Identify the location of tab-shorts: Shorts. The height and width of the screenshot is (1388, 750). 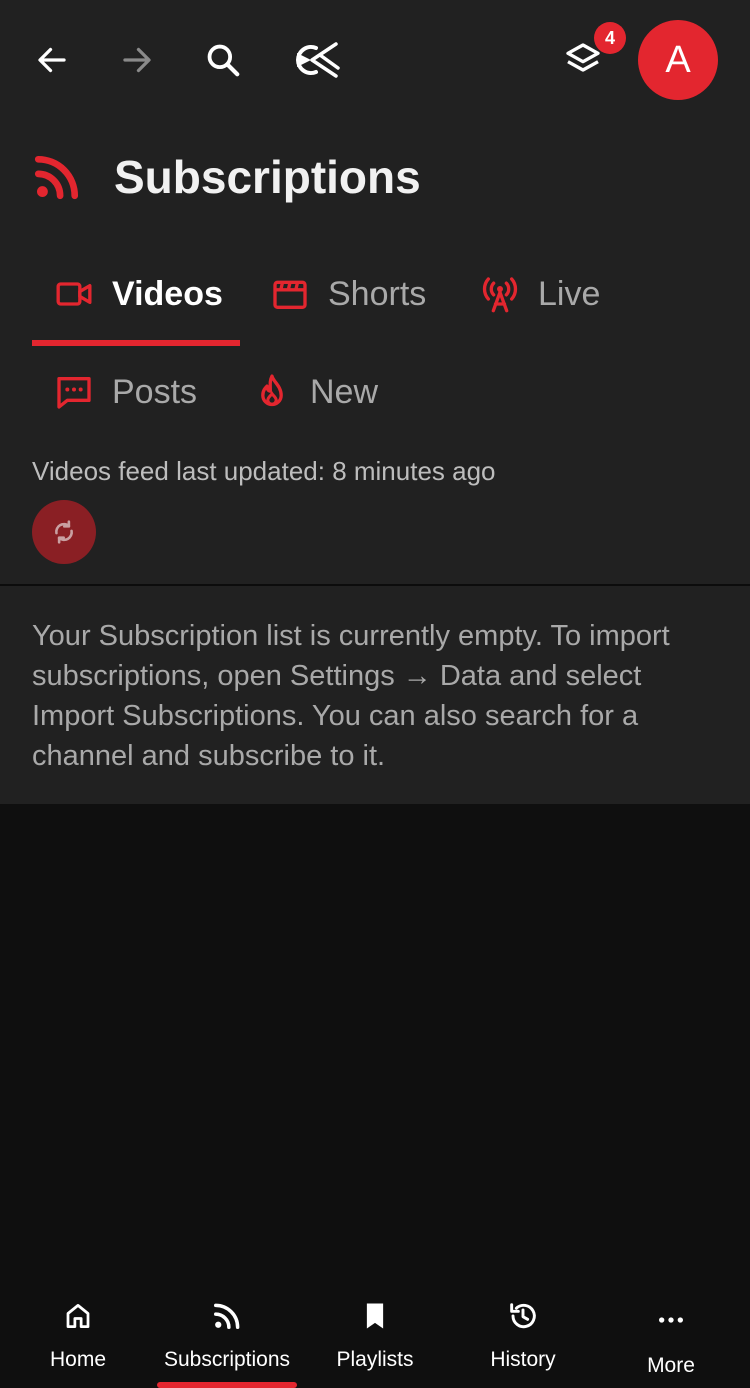
(348, 294).